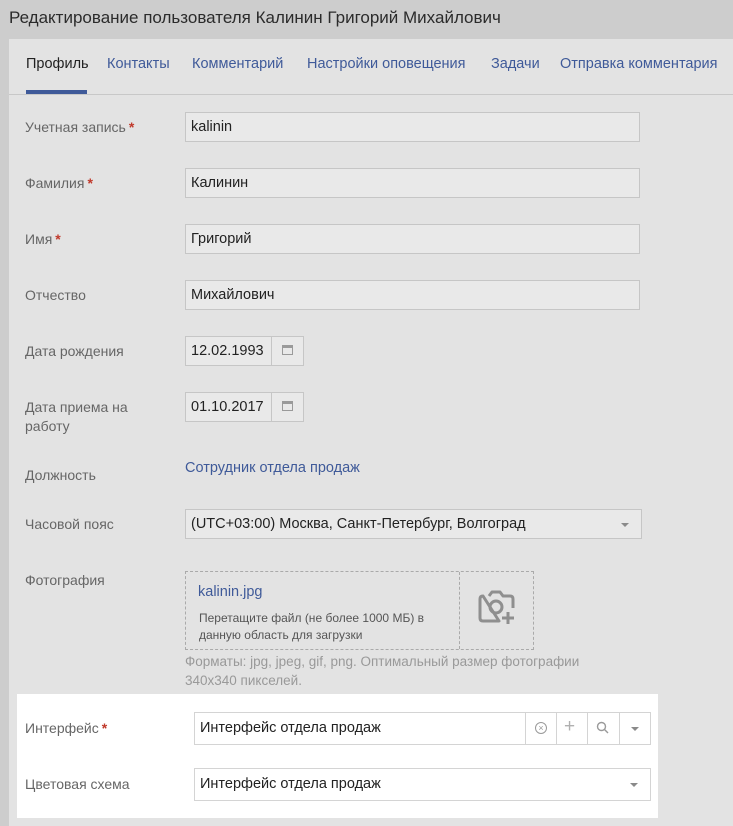 Image resolution: width=733 pixels, height=826 pixels. What do you see at coordinates (80, 127) in the screenshot?
I see `account-label: Учетная запись *` at bounding box center [80, 127].